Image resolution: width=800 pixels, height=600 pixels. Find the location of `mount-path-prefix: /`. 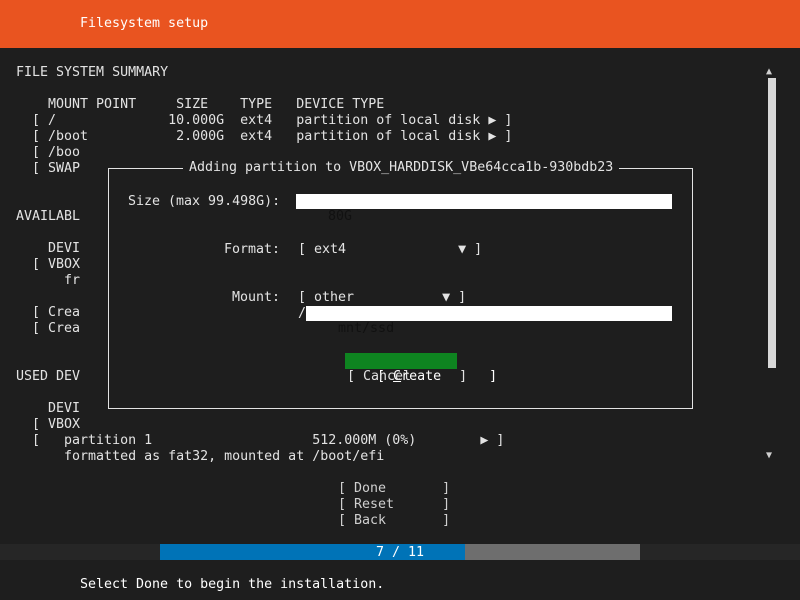

mount-path-prefix: / is located at coordinates (302, 313).